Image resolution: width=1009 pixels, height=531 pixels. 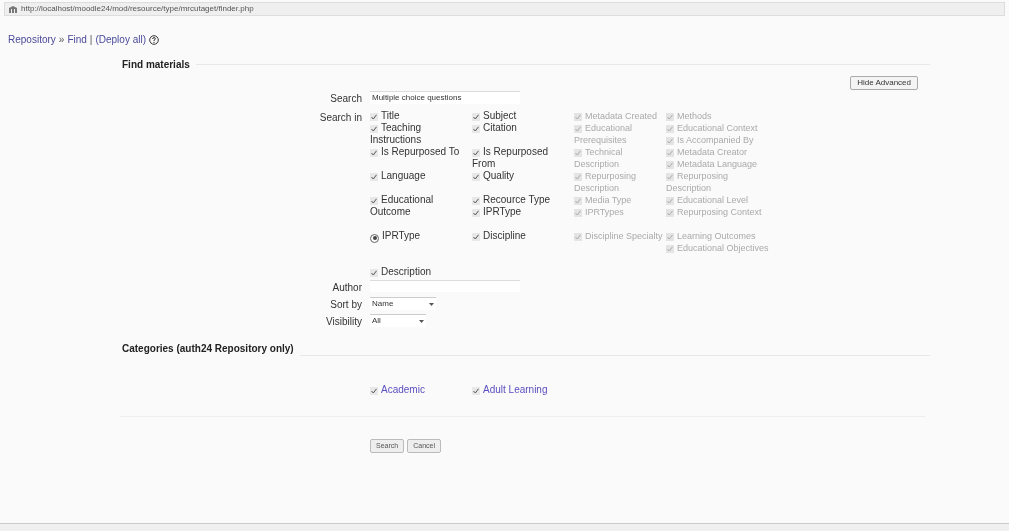 I want to click on option-label: Subject, so click(x=523, y=116).